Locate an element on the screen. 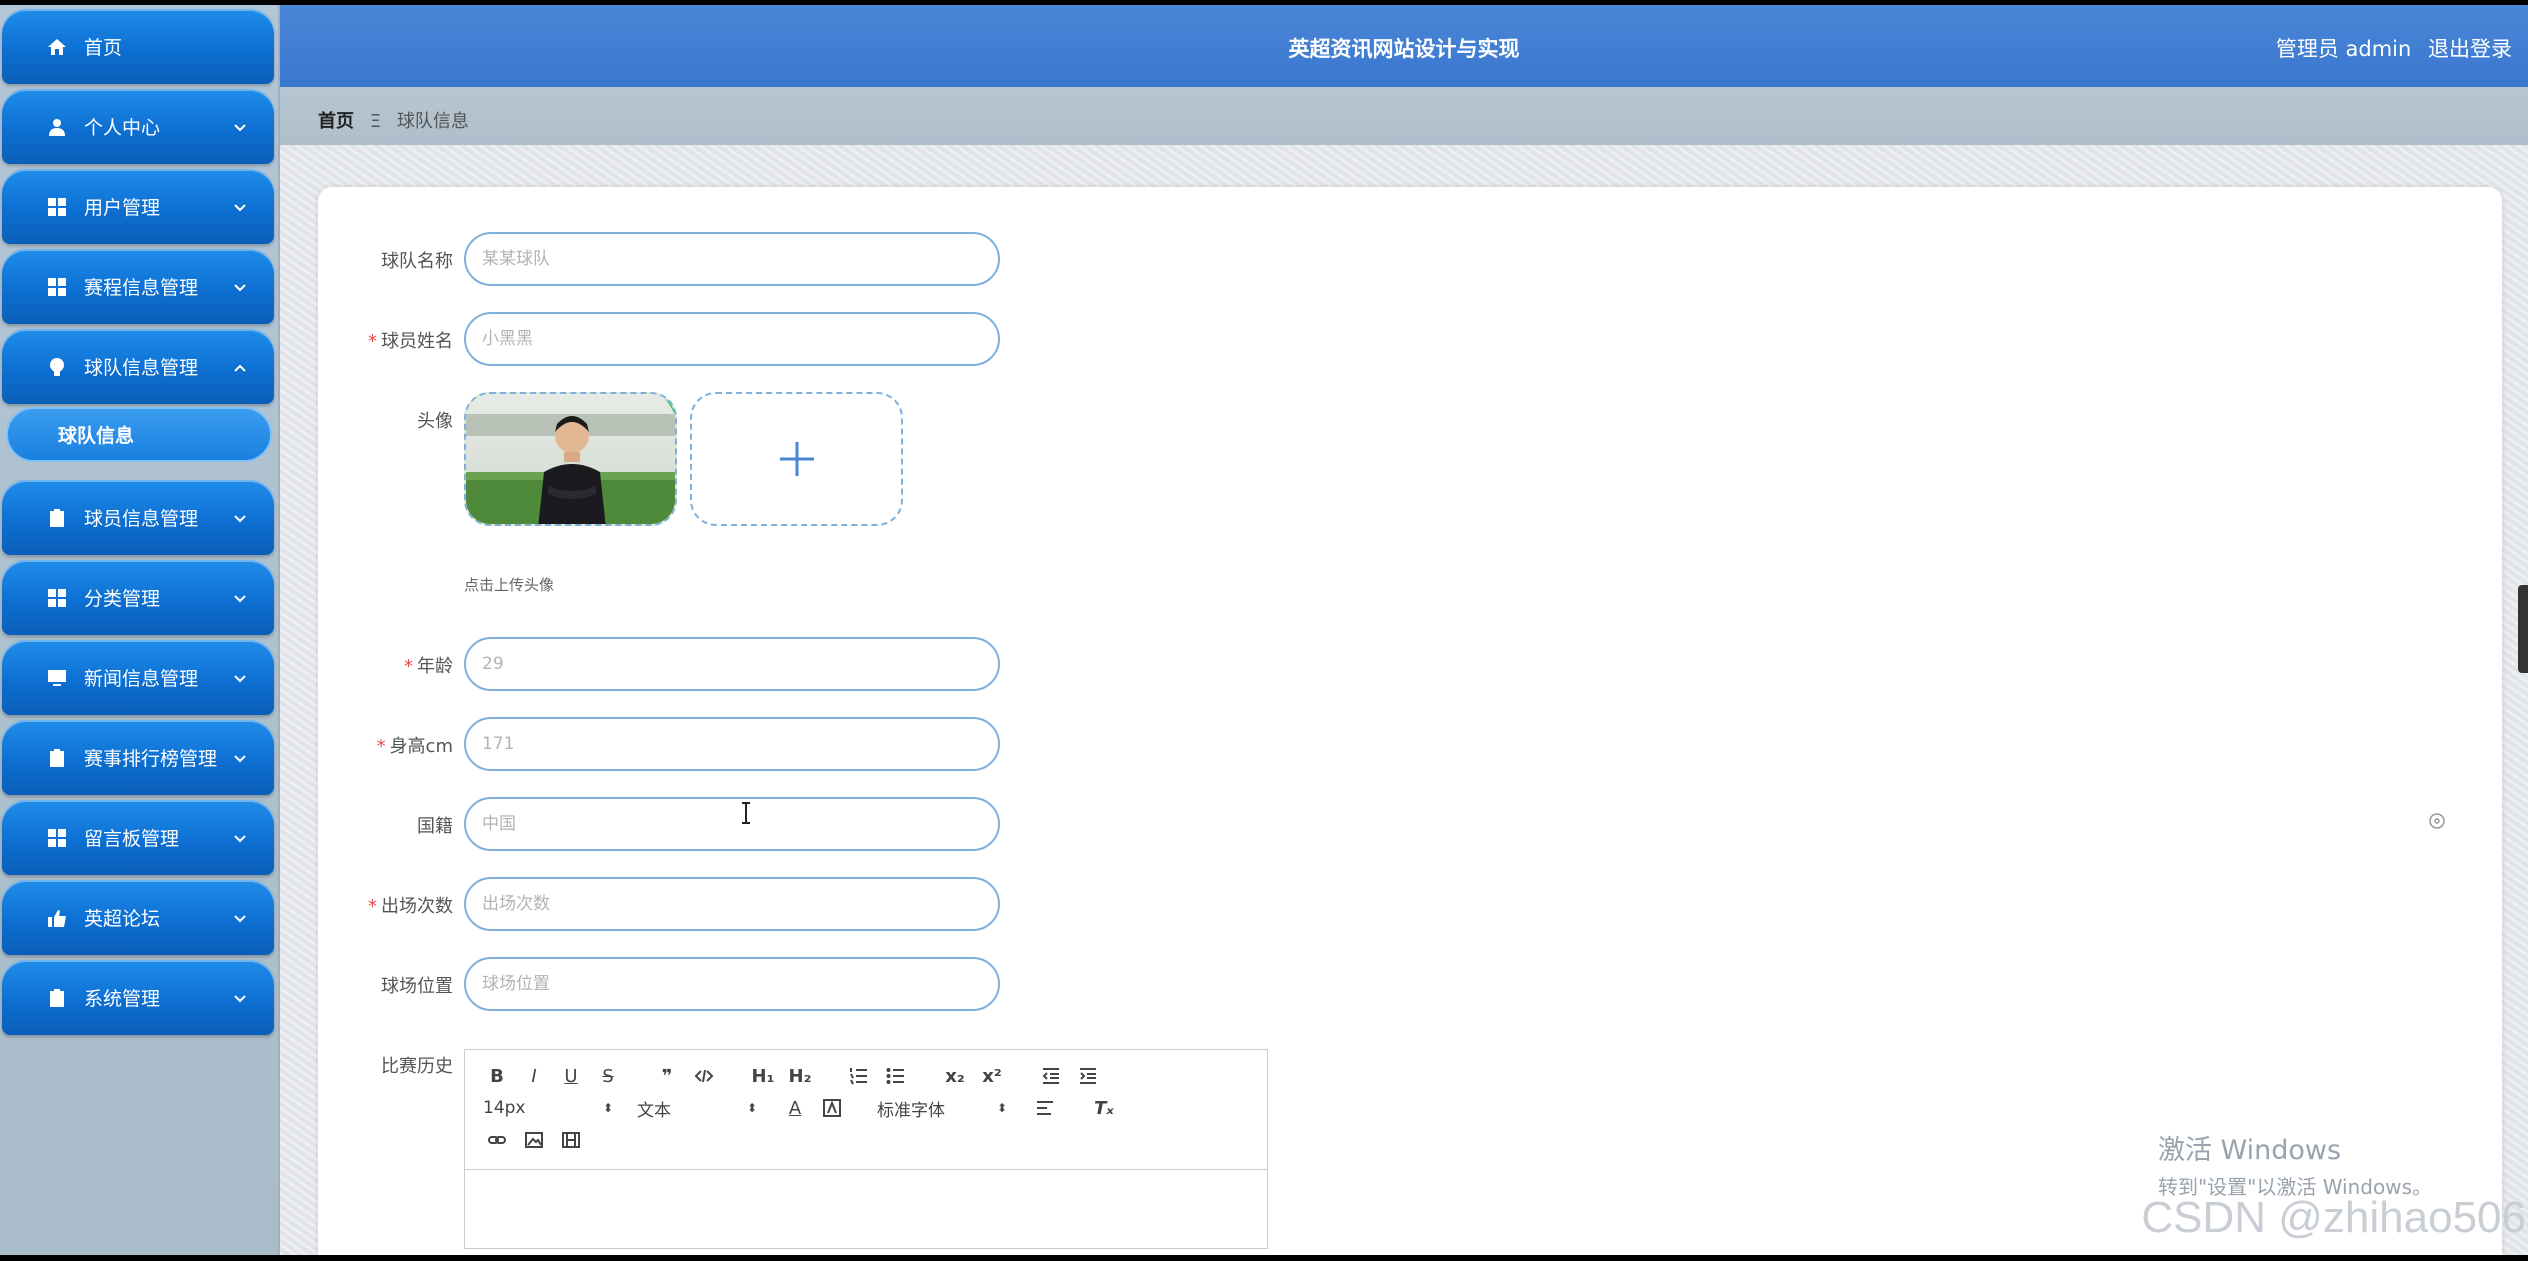 The height and width of the screenshot is (1261, 2528). top-header: 英超资讯网站设计与实现 管理员 admin 退出登录 is located at coordinates (1404, 46).